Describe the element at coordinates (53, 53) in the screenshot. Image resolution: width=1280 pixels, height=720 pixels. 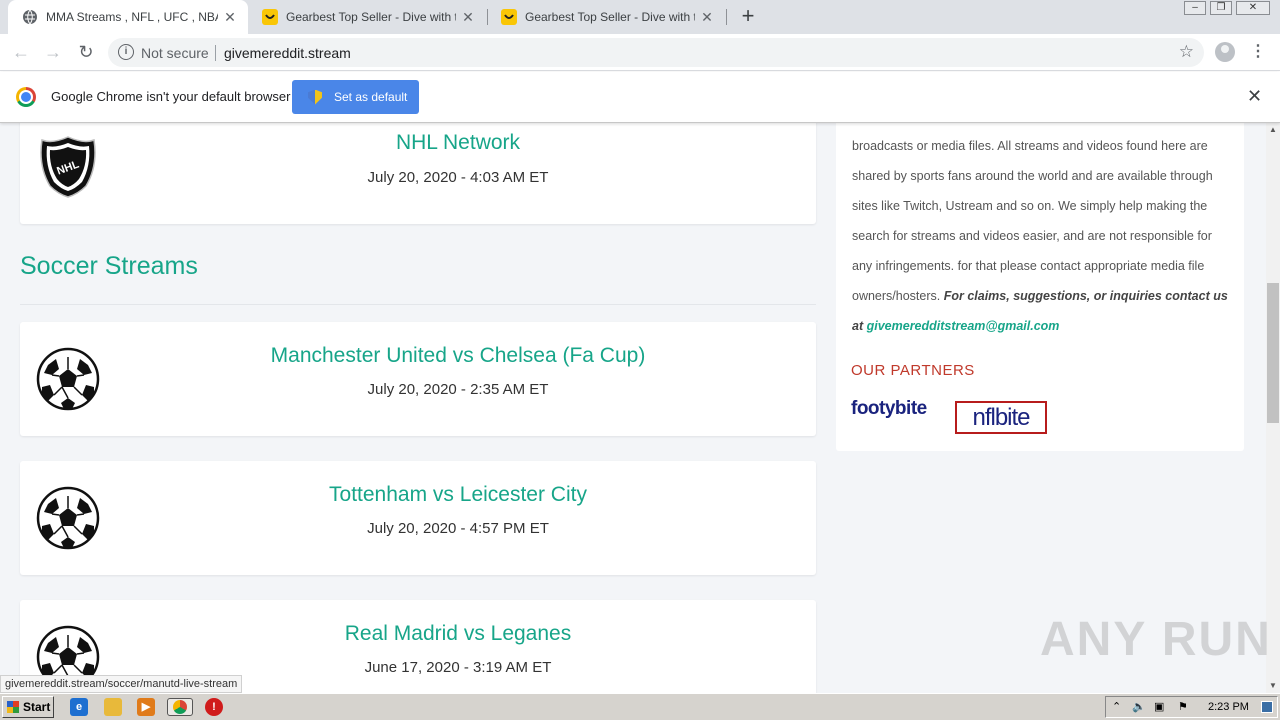
I see `forward-button: →` at that location.